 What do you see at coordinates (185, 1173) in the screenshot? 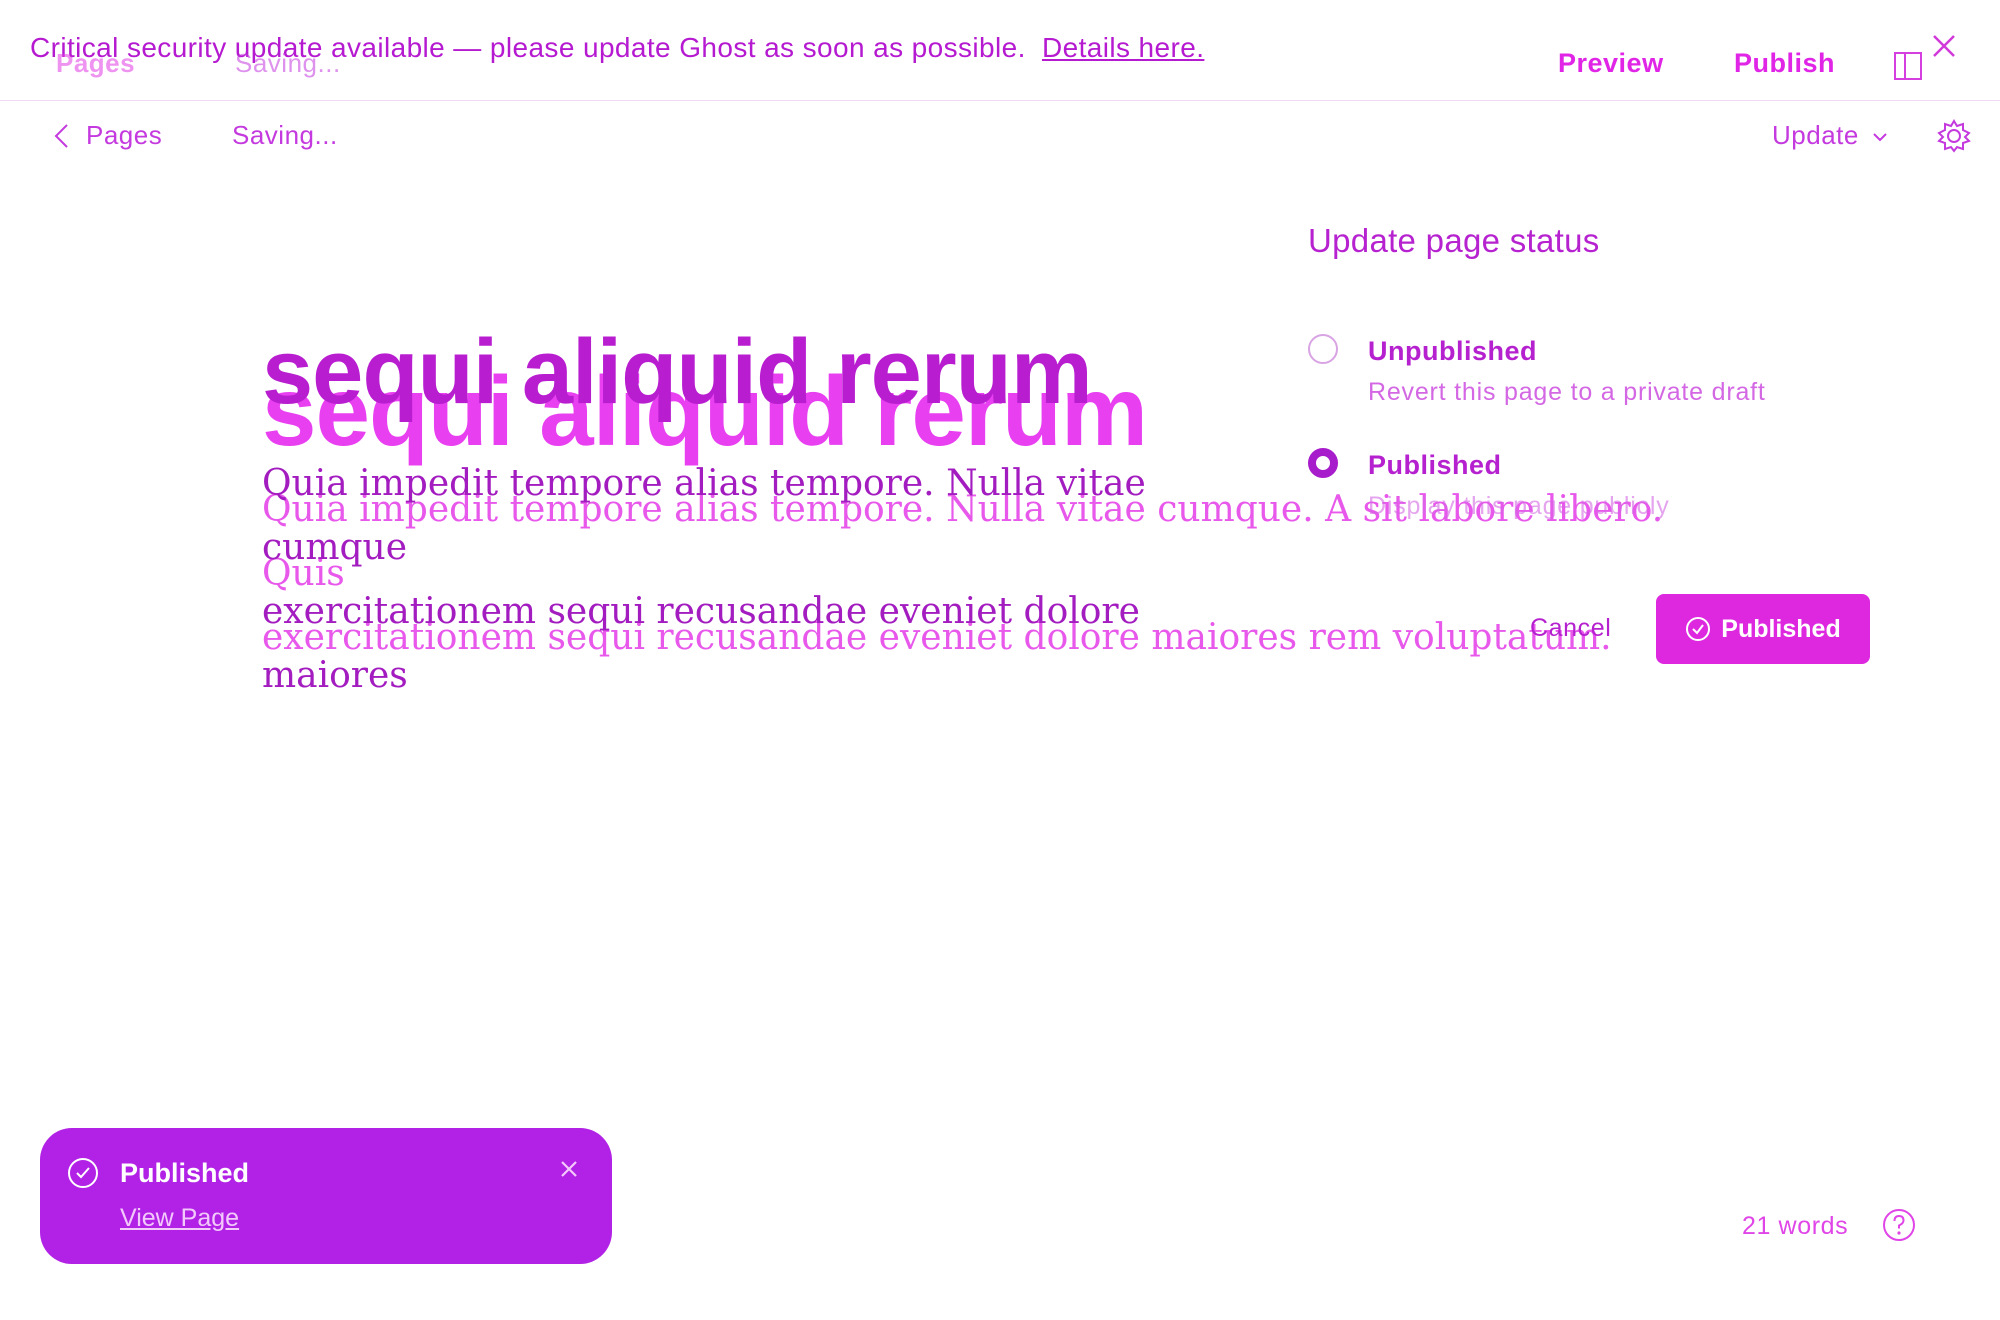
I see `toast-title: Published` at bounding box center [185, 1173].